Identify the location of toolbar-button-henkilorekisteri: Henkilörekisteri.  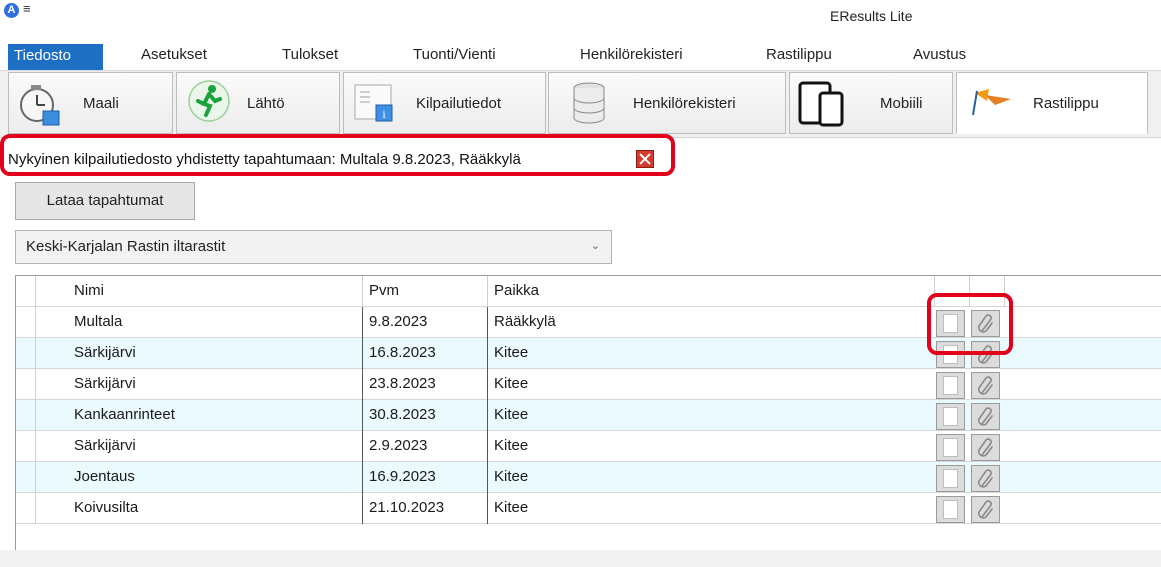
(667, 103).